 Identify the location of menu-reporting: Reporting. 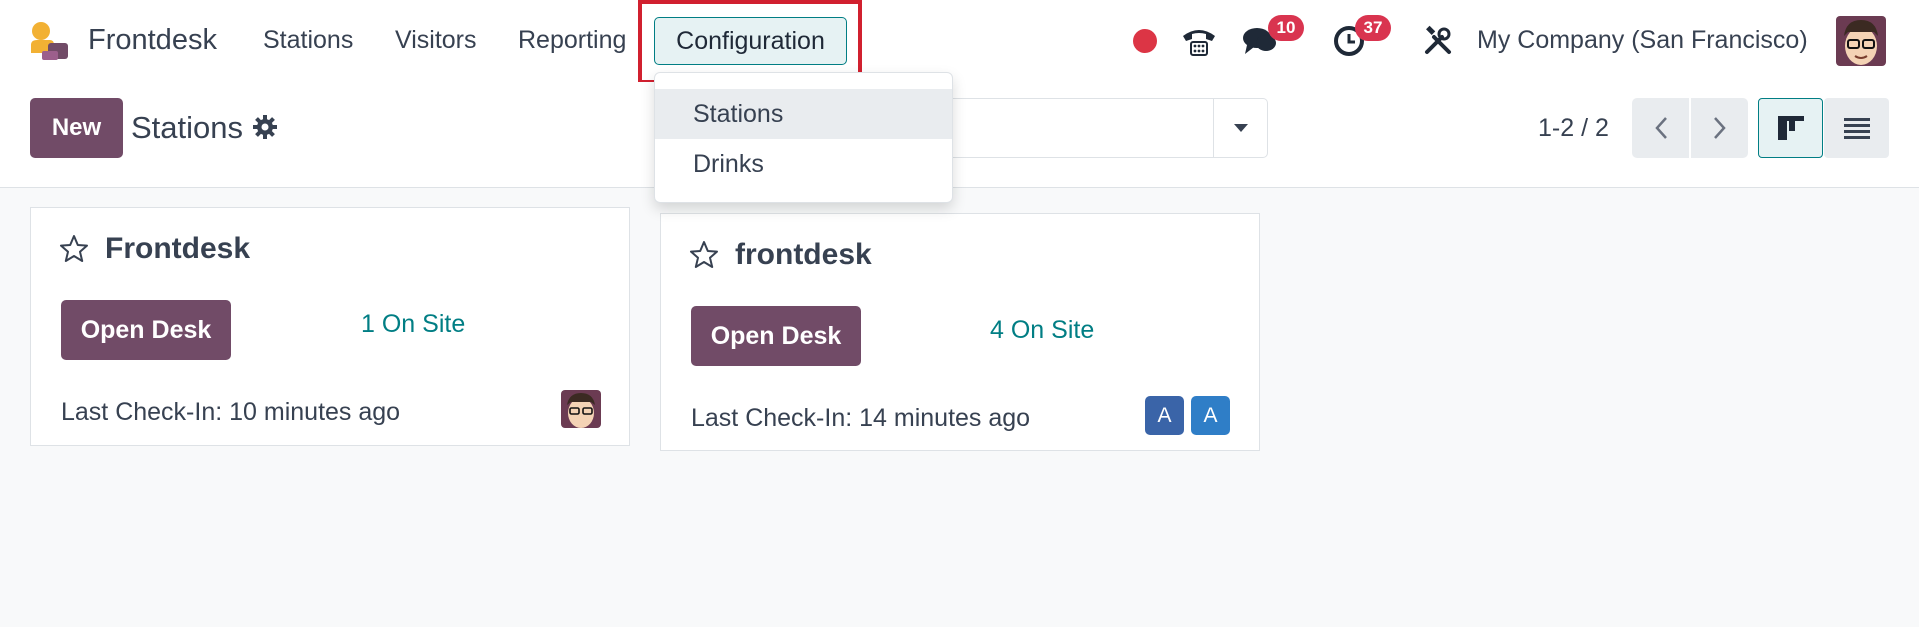
(572, 40).